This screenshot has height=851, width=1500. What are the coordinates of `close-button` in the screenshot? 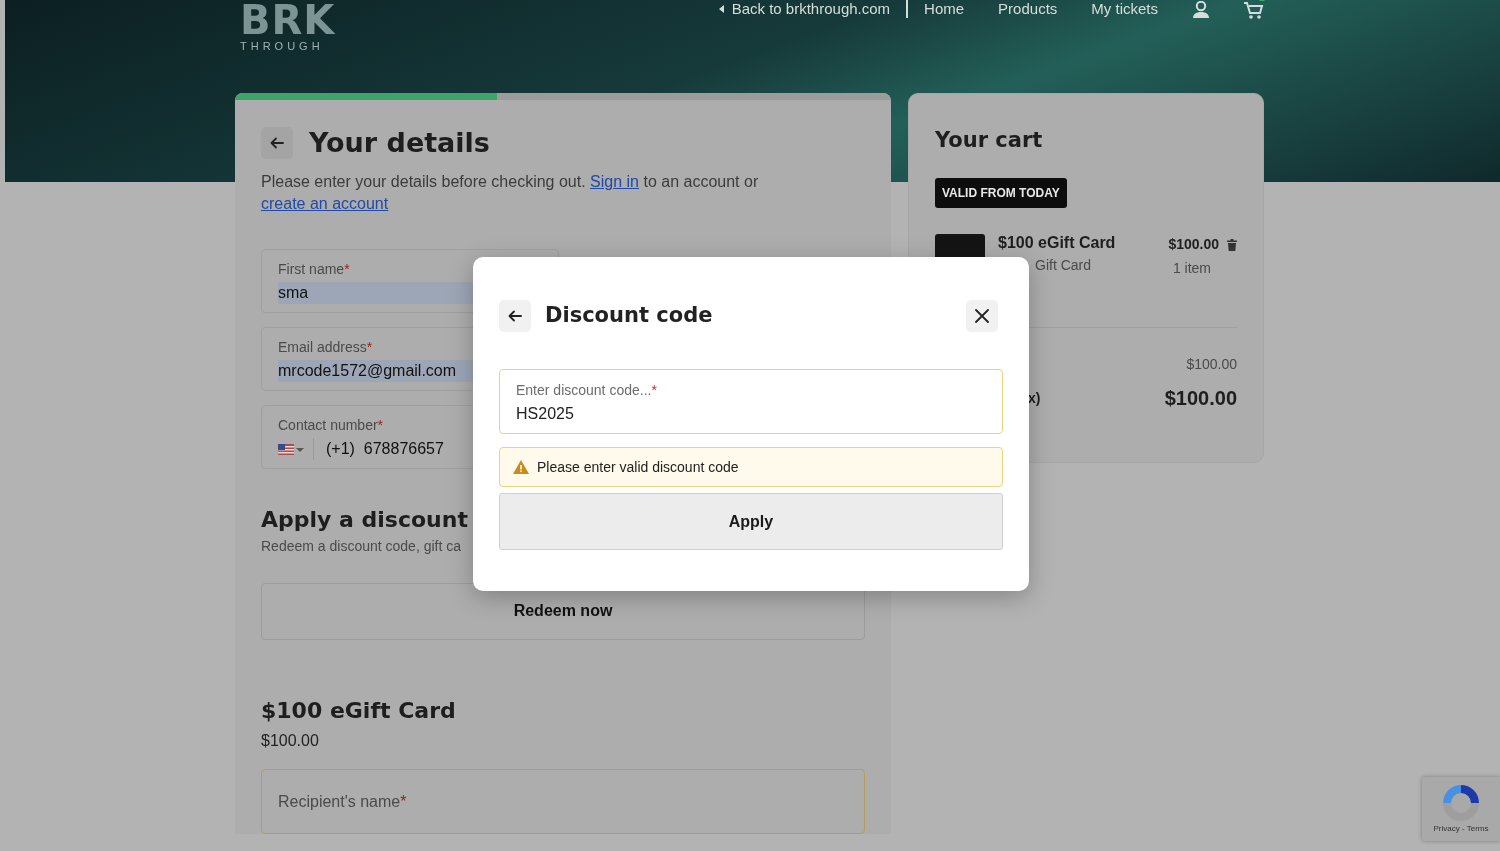 It's located at (982, 316).